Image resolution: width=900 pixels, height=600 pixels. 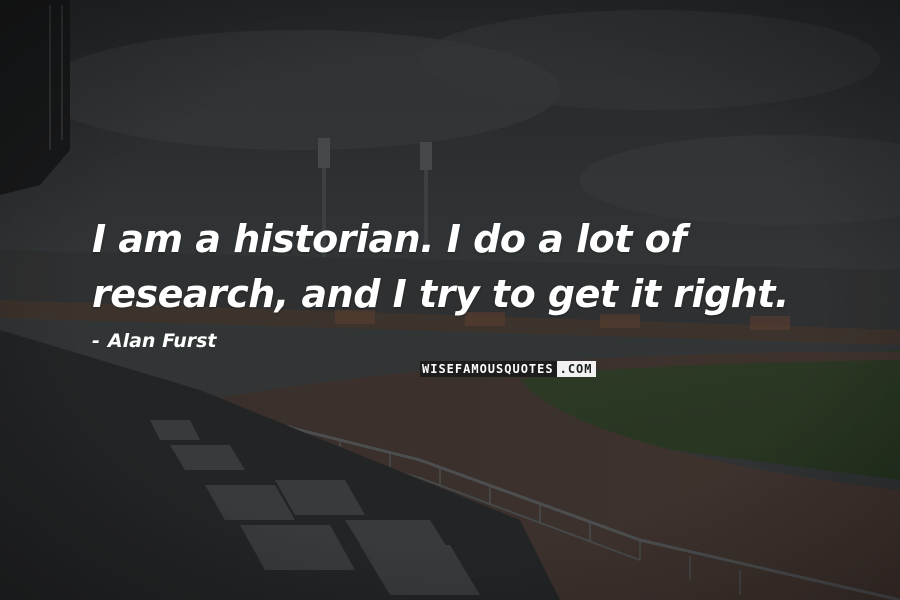 What do you see at coordinates (96, 341) in the screenshot?
I see `author-dash: -` at bounding box center [96, 341].